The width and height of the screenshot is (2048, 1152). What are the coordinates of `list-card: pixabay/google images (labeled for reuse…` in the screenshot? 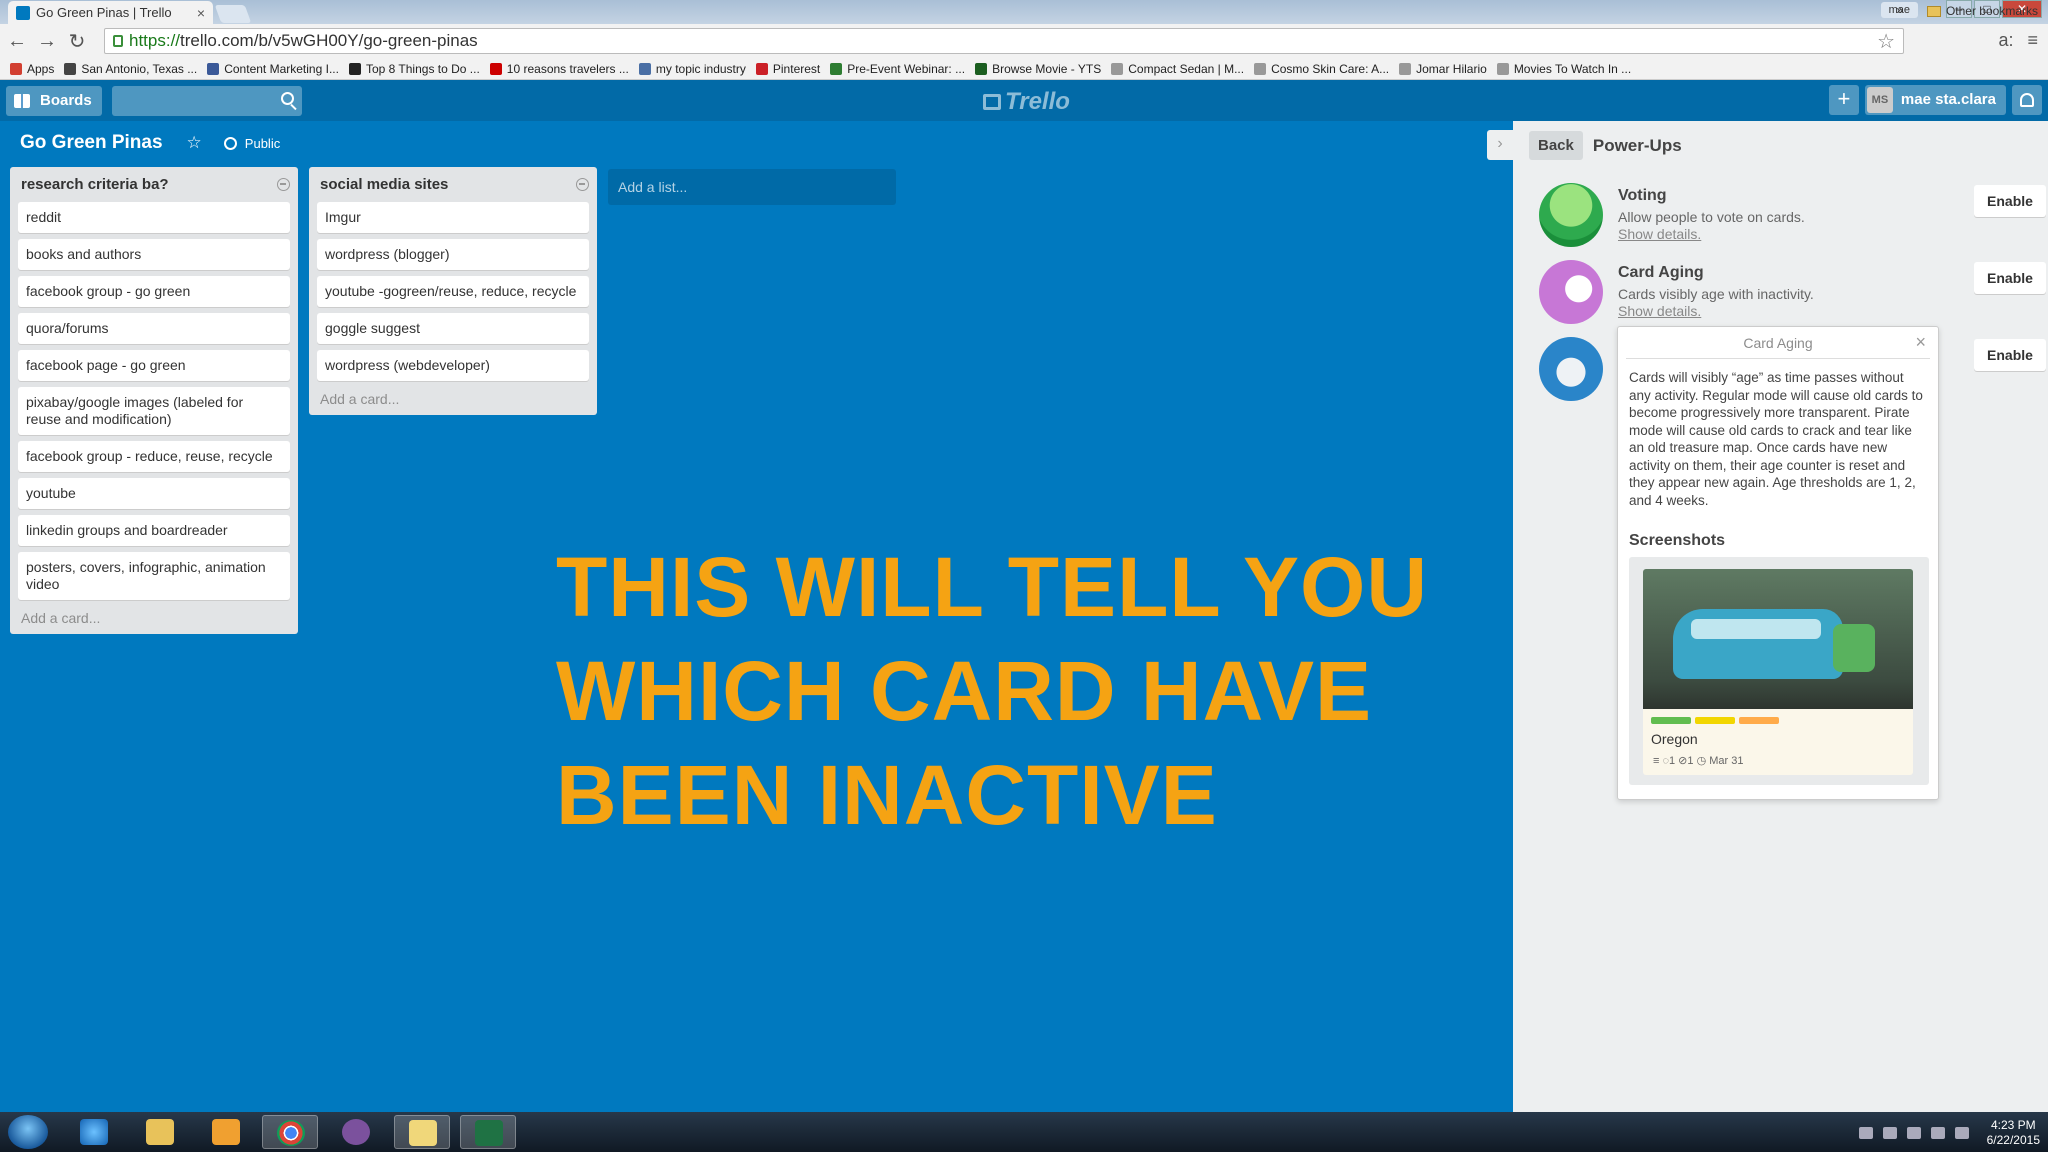 It's located at (154, 411).